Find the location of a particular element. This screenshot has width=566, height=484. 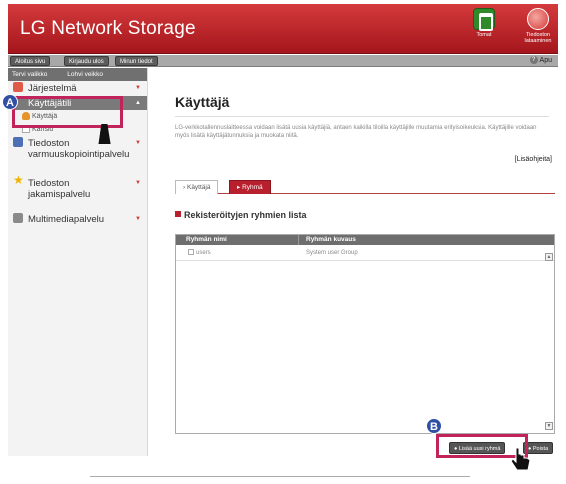

logout-button: Kirjaudu ulos is located at coordinates (86, 61).